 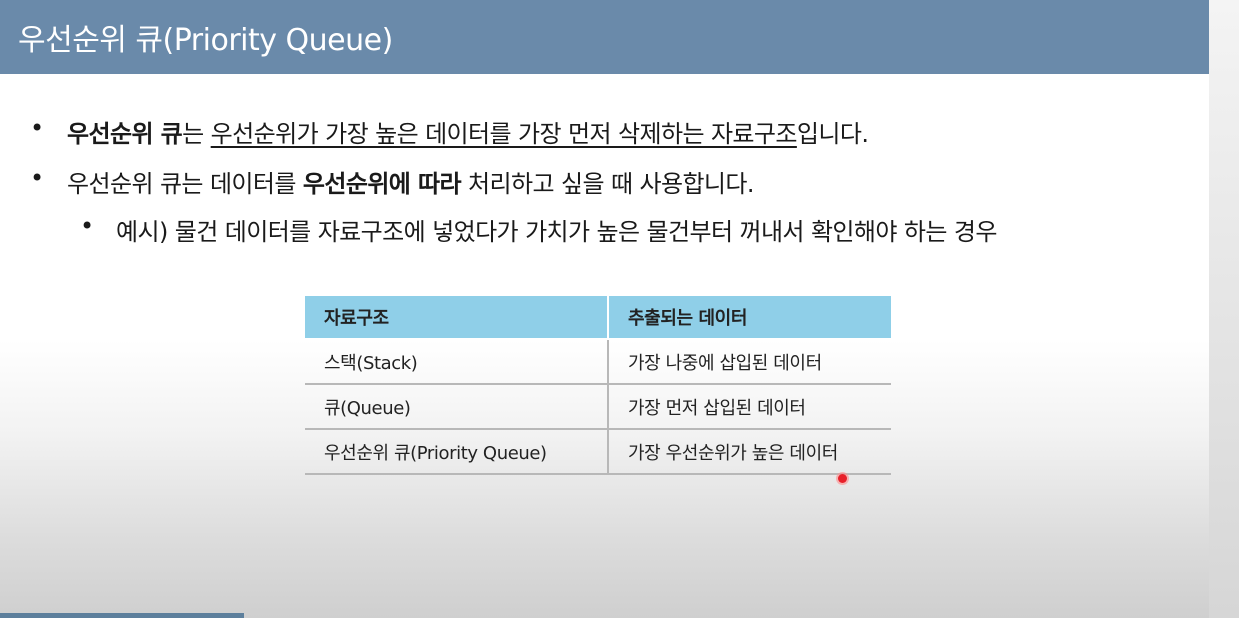 What do you see at coordinates (749, 407) in the screenshot?
I see `table-cell: 가장 먼저 삽입된 데이터` at bounding box center [749, 407].